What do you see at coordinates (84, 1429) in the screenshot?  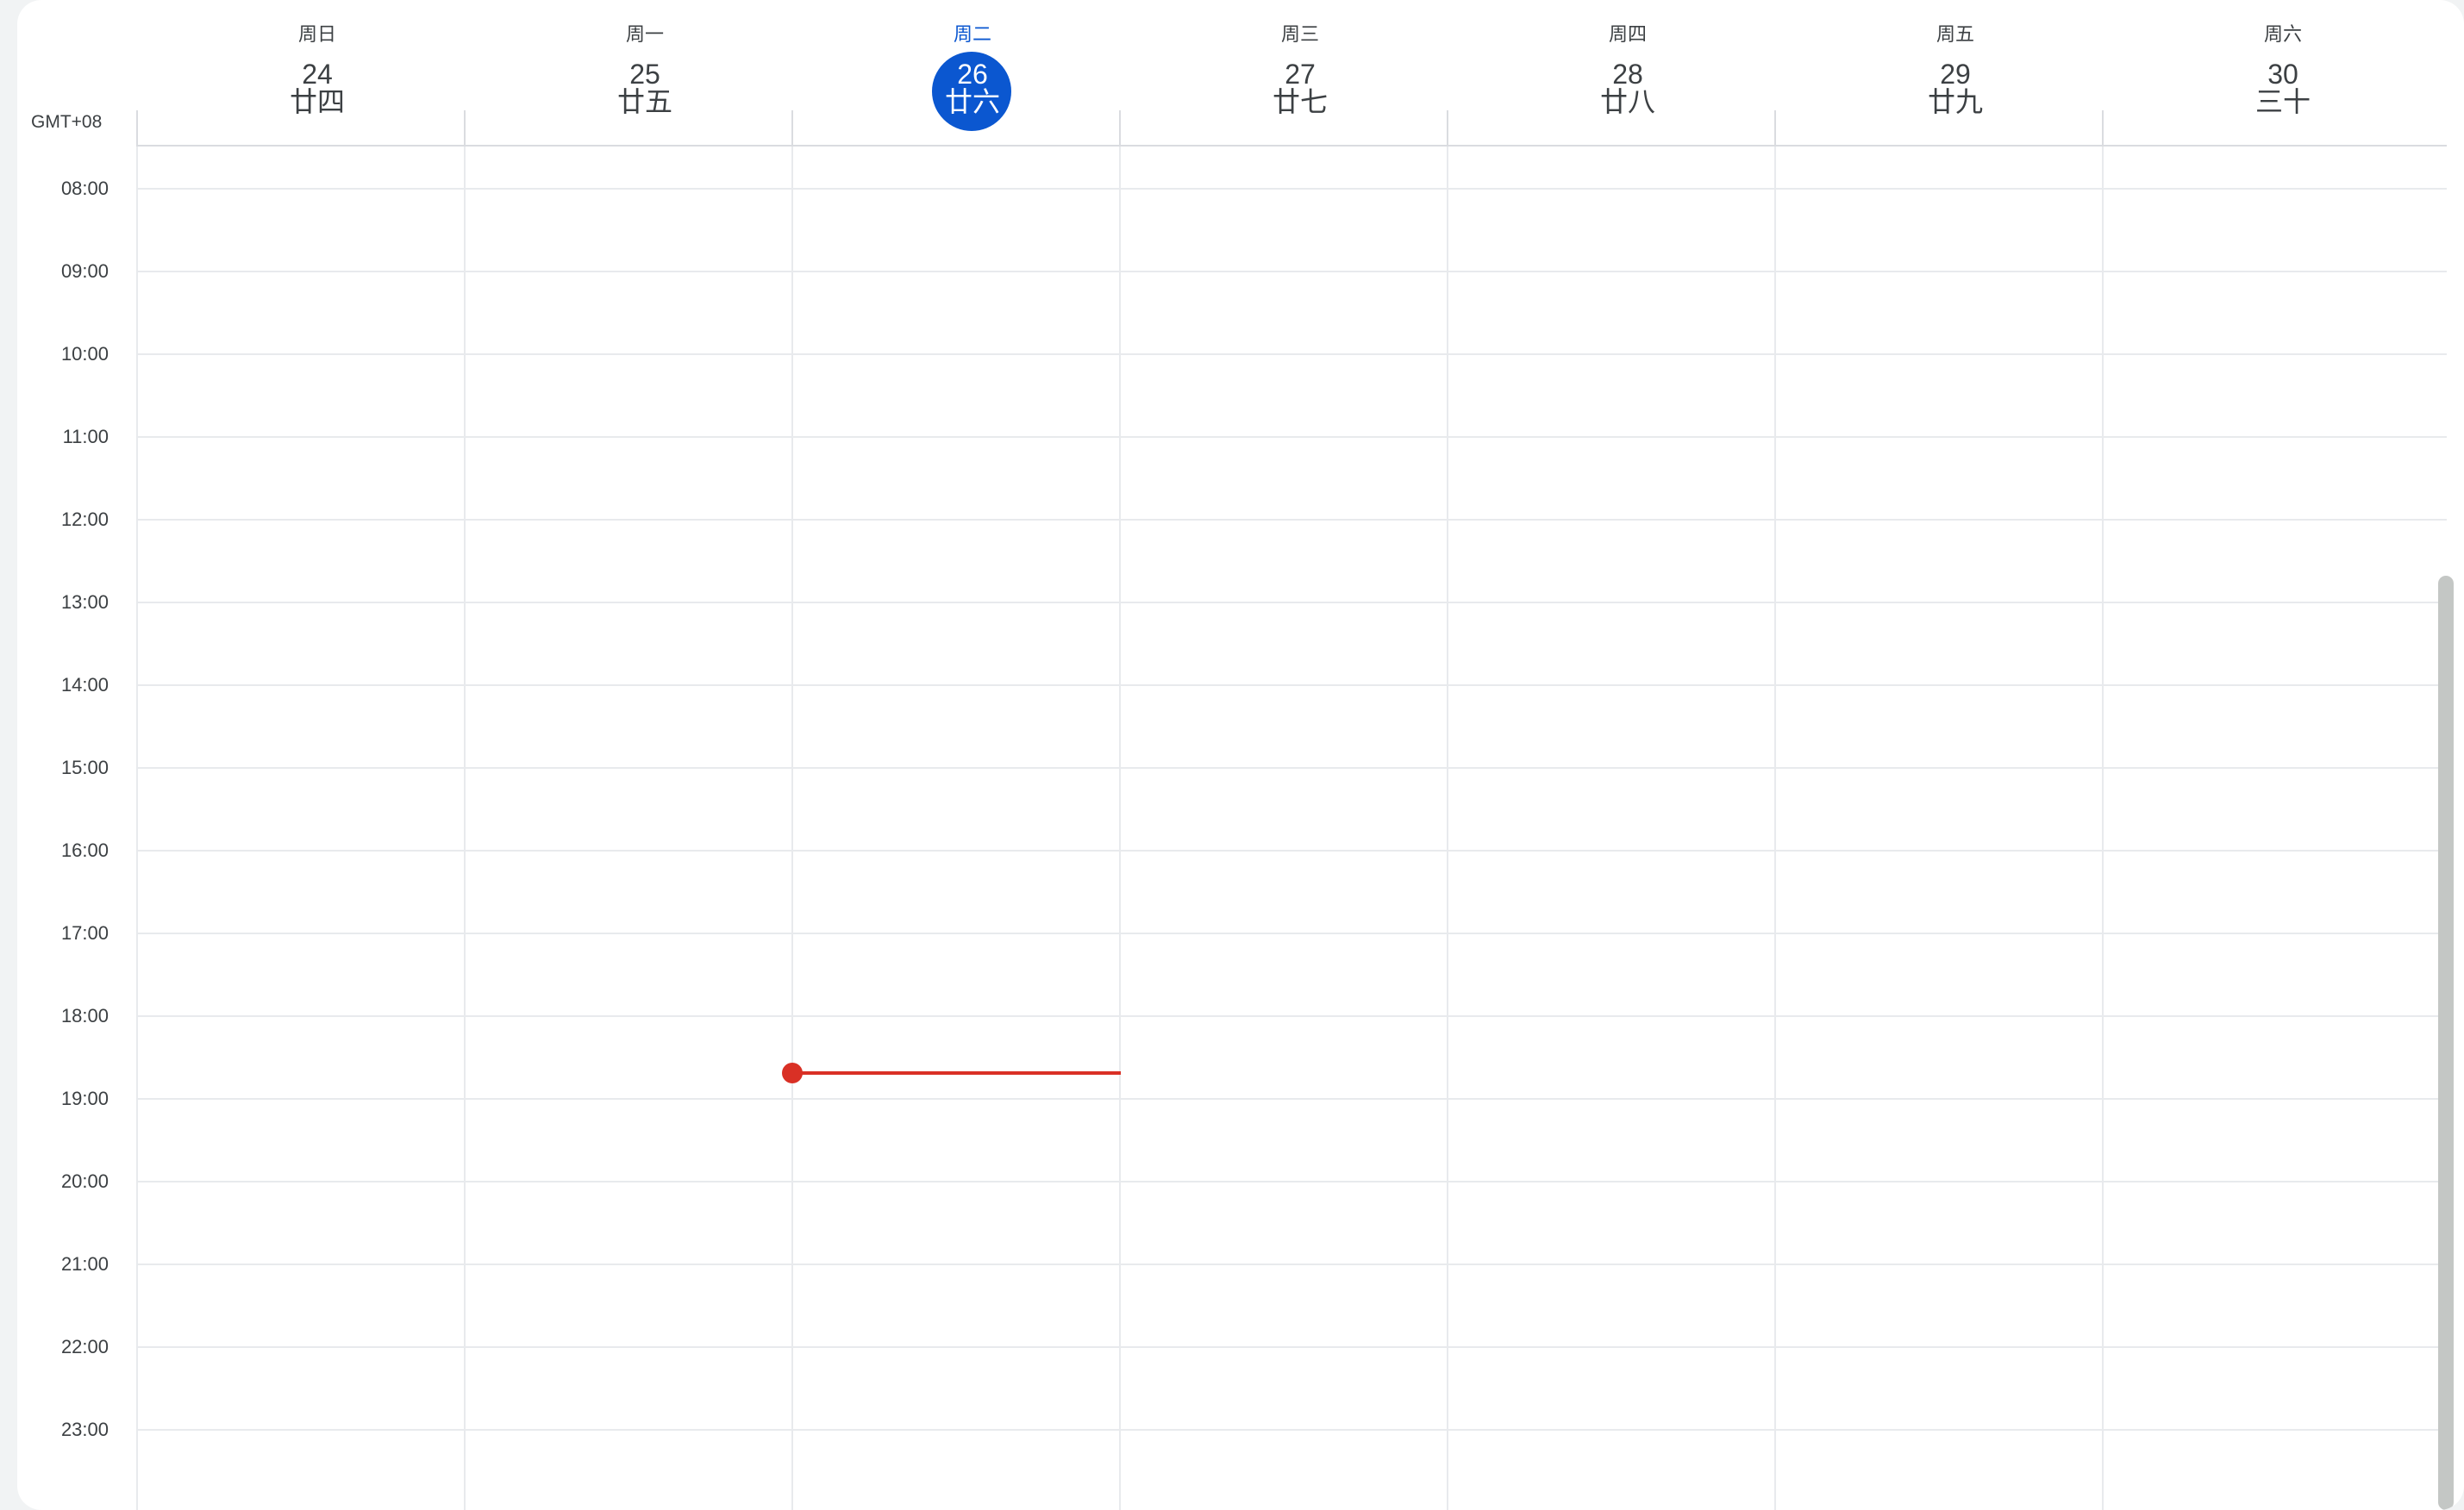 I see `hour-label: 23:00` at bounding box center [84, 1429].